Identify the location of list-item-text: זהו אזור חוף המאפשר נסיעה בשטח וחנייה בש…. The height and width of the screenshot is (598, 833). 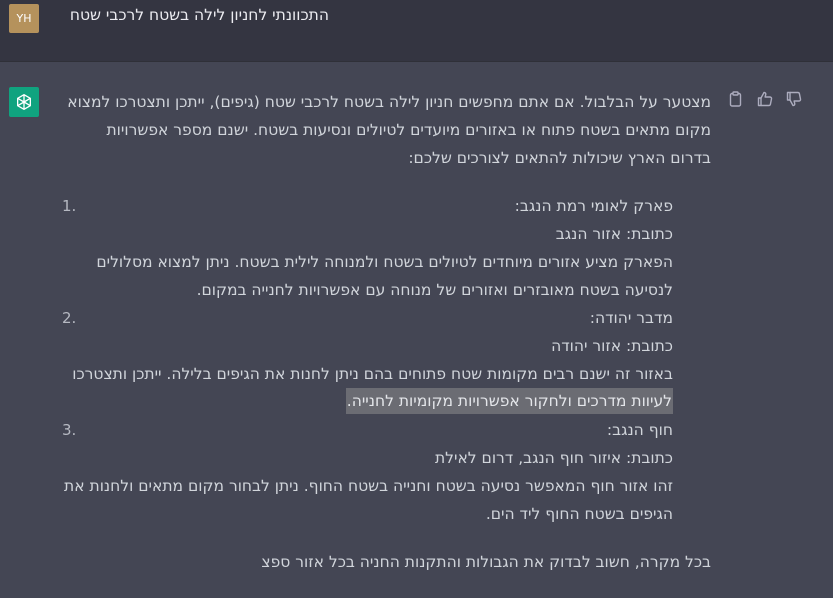
(368, 486).